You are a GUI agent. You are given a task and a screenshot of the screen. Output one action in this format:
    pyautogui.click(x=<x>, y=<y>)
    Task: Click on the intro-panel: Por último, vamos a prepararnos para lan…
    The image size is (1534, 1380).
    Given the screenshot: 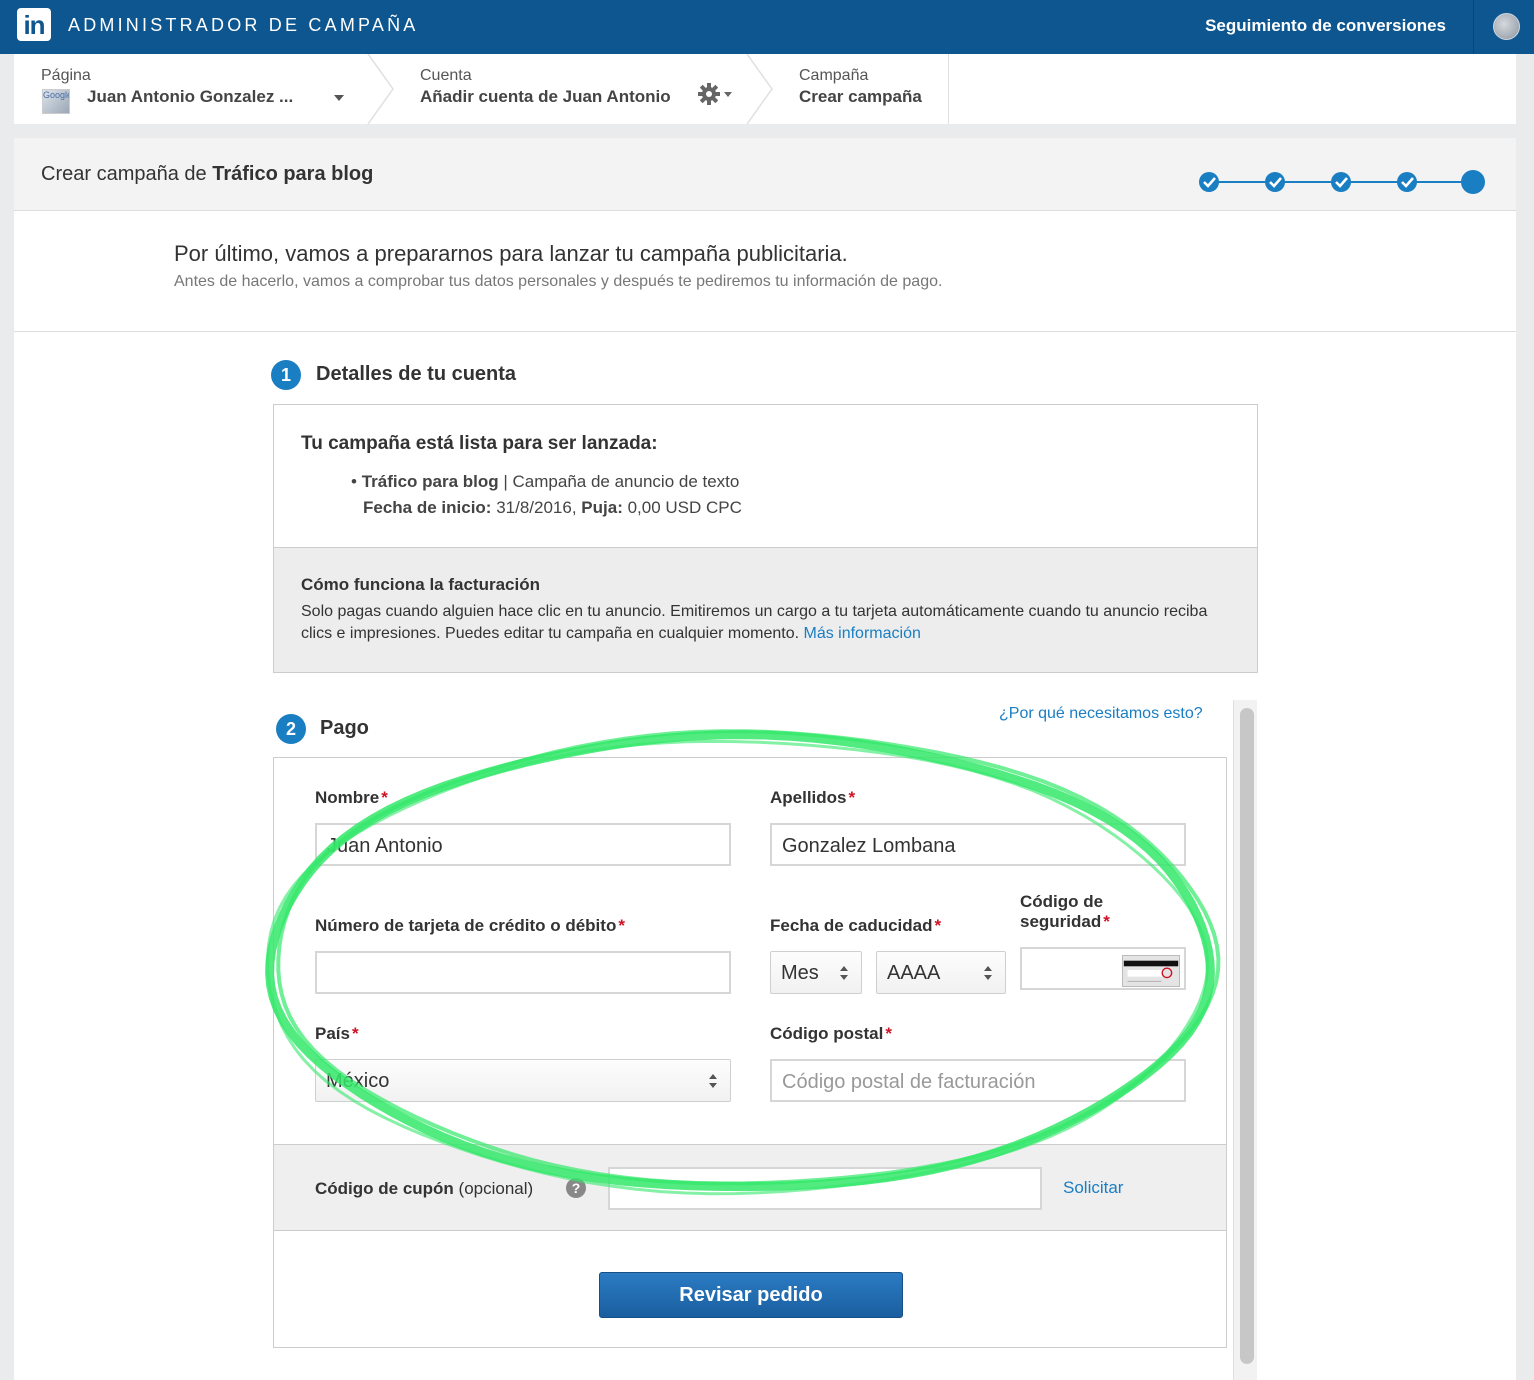 What is the action you would take?
    pyautogui.click(x=765, y=271)
    